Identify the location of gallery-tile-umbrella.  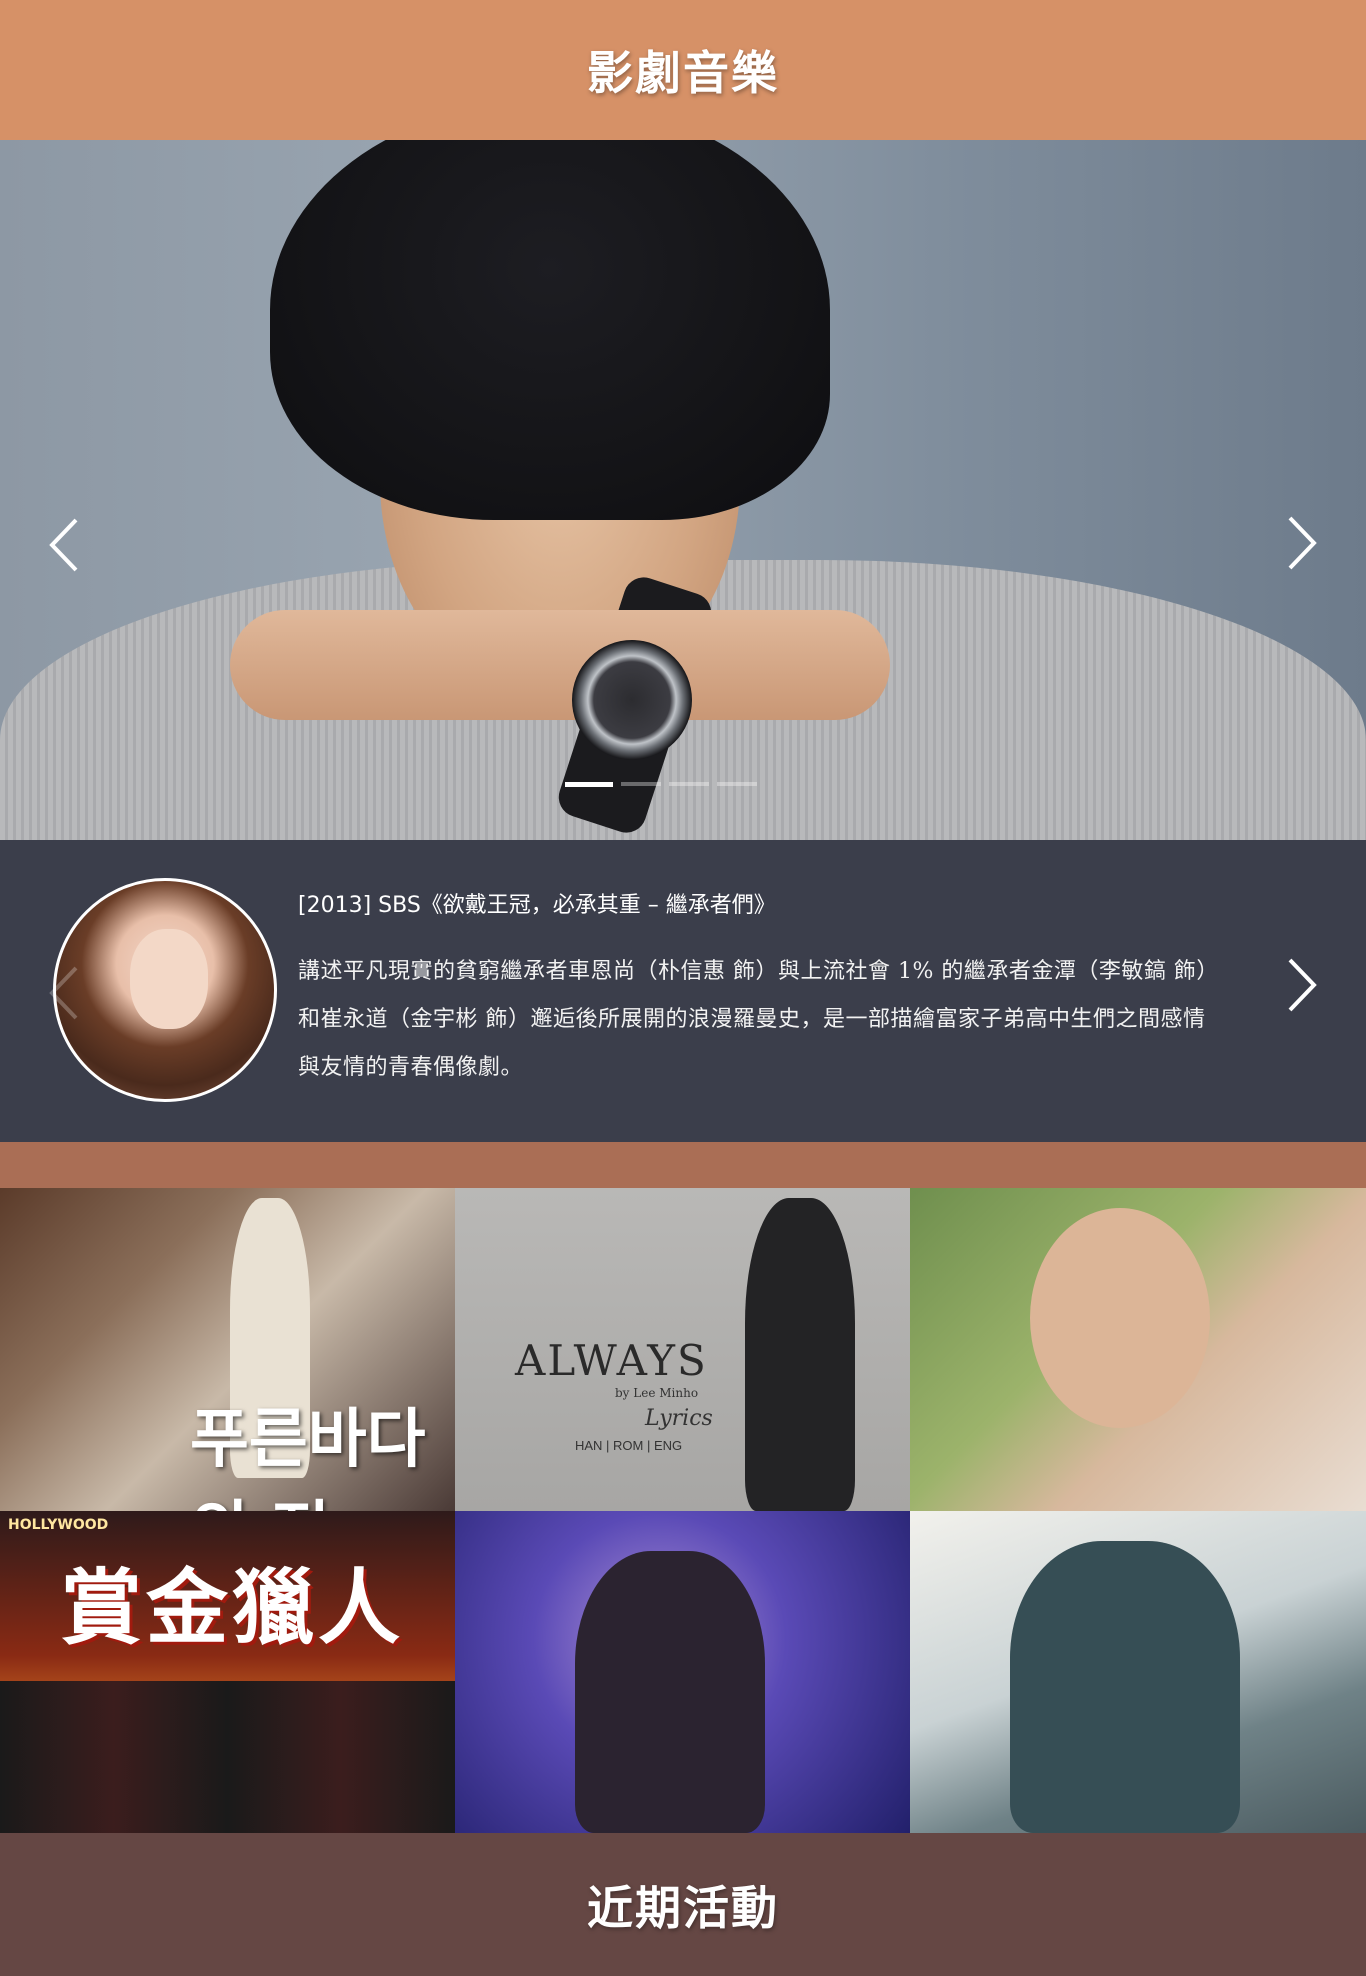
(1138, 1672).